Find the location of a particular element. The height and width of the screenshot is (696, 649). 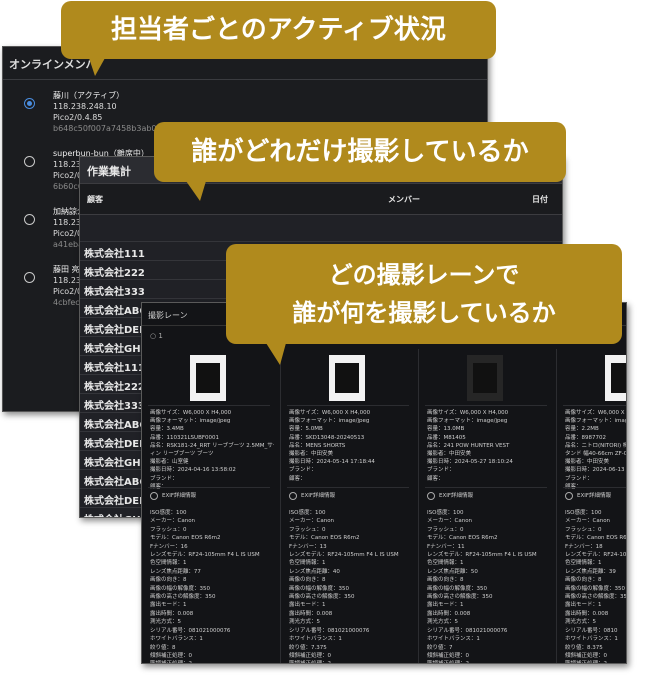

cell-client: 株式会社DEF is located at coordinates (115, 330).